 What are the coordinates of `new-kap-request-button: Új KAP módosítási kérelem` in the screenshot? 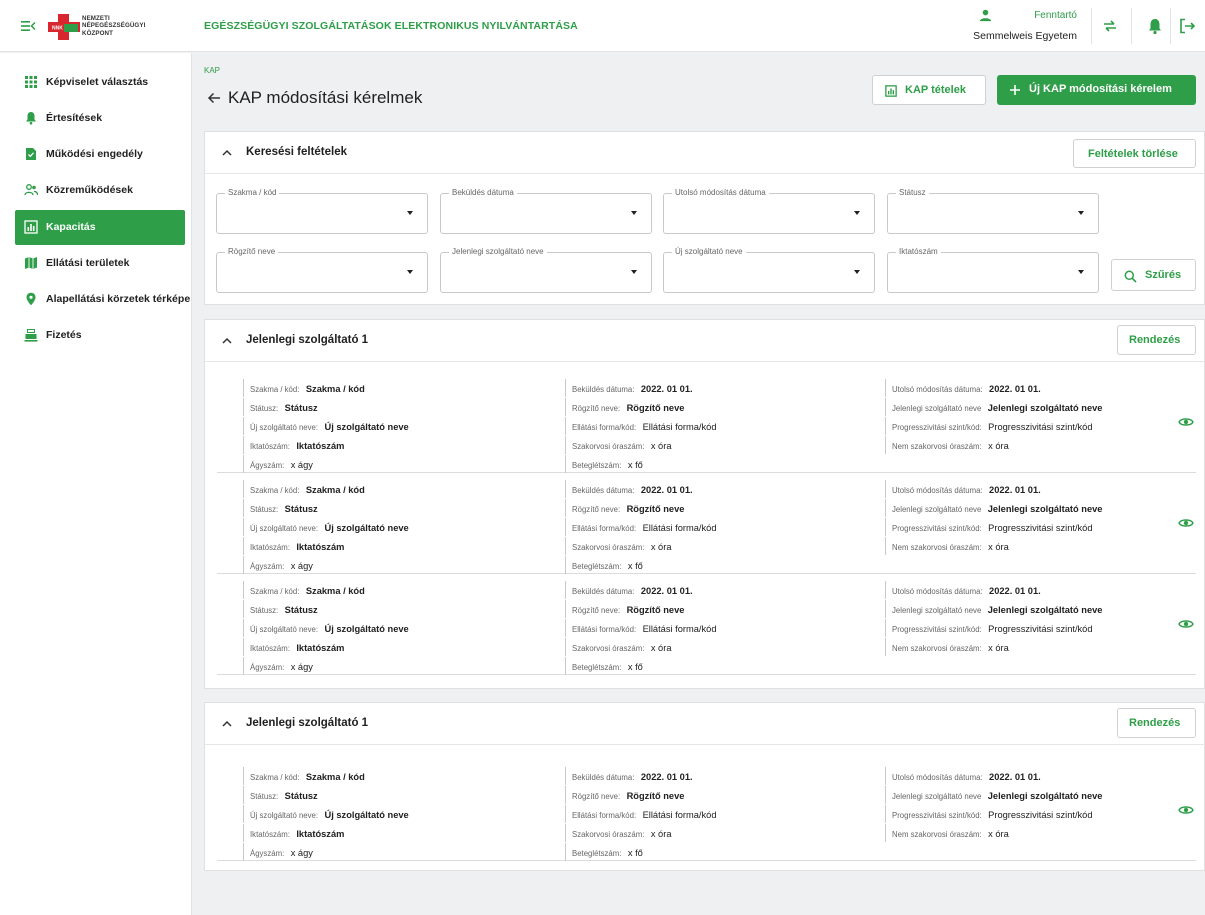 It's located at (1096, 90).